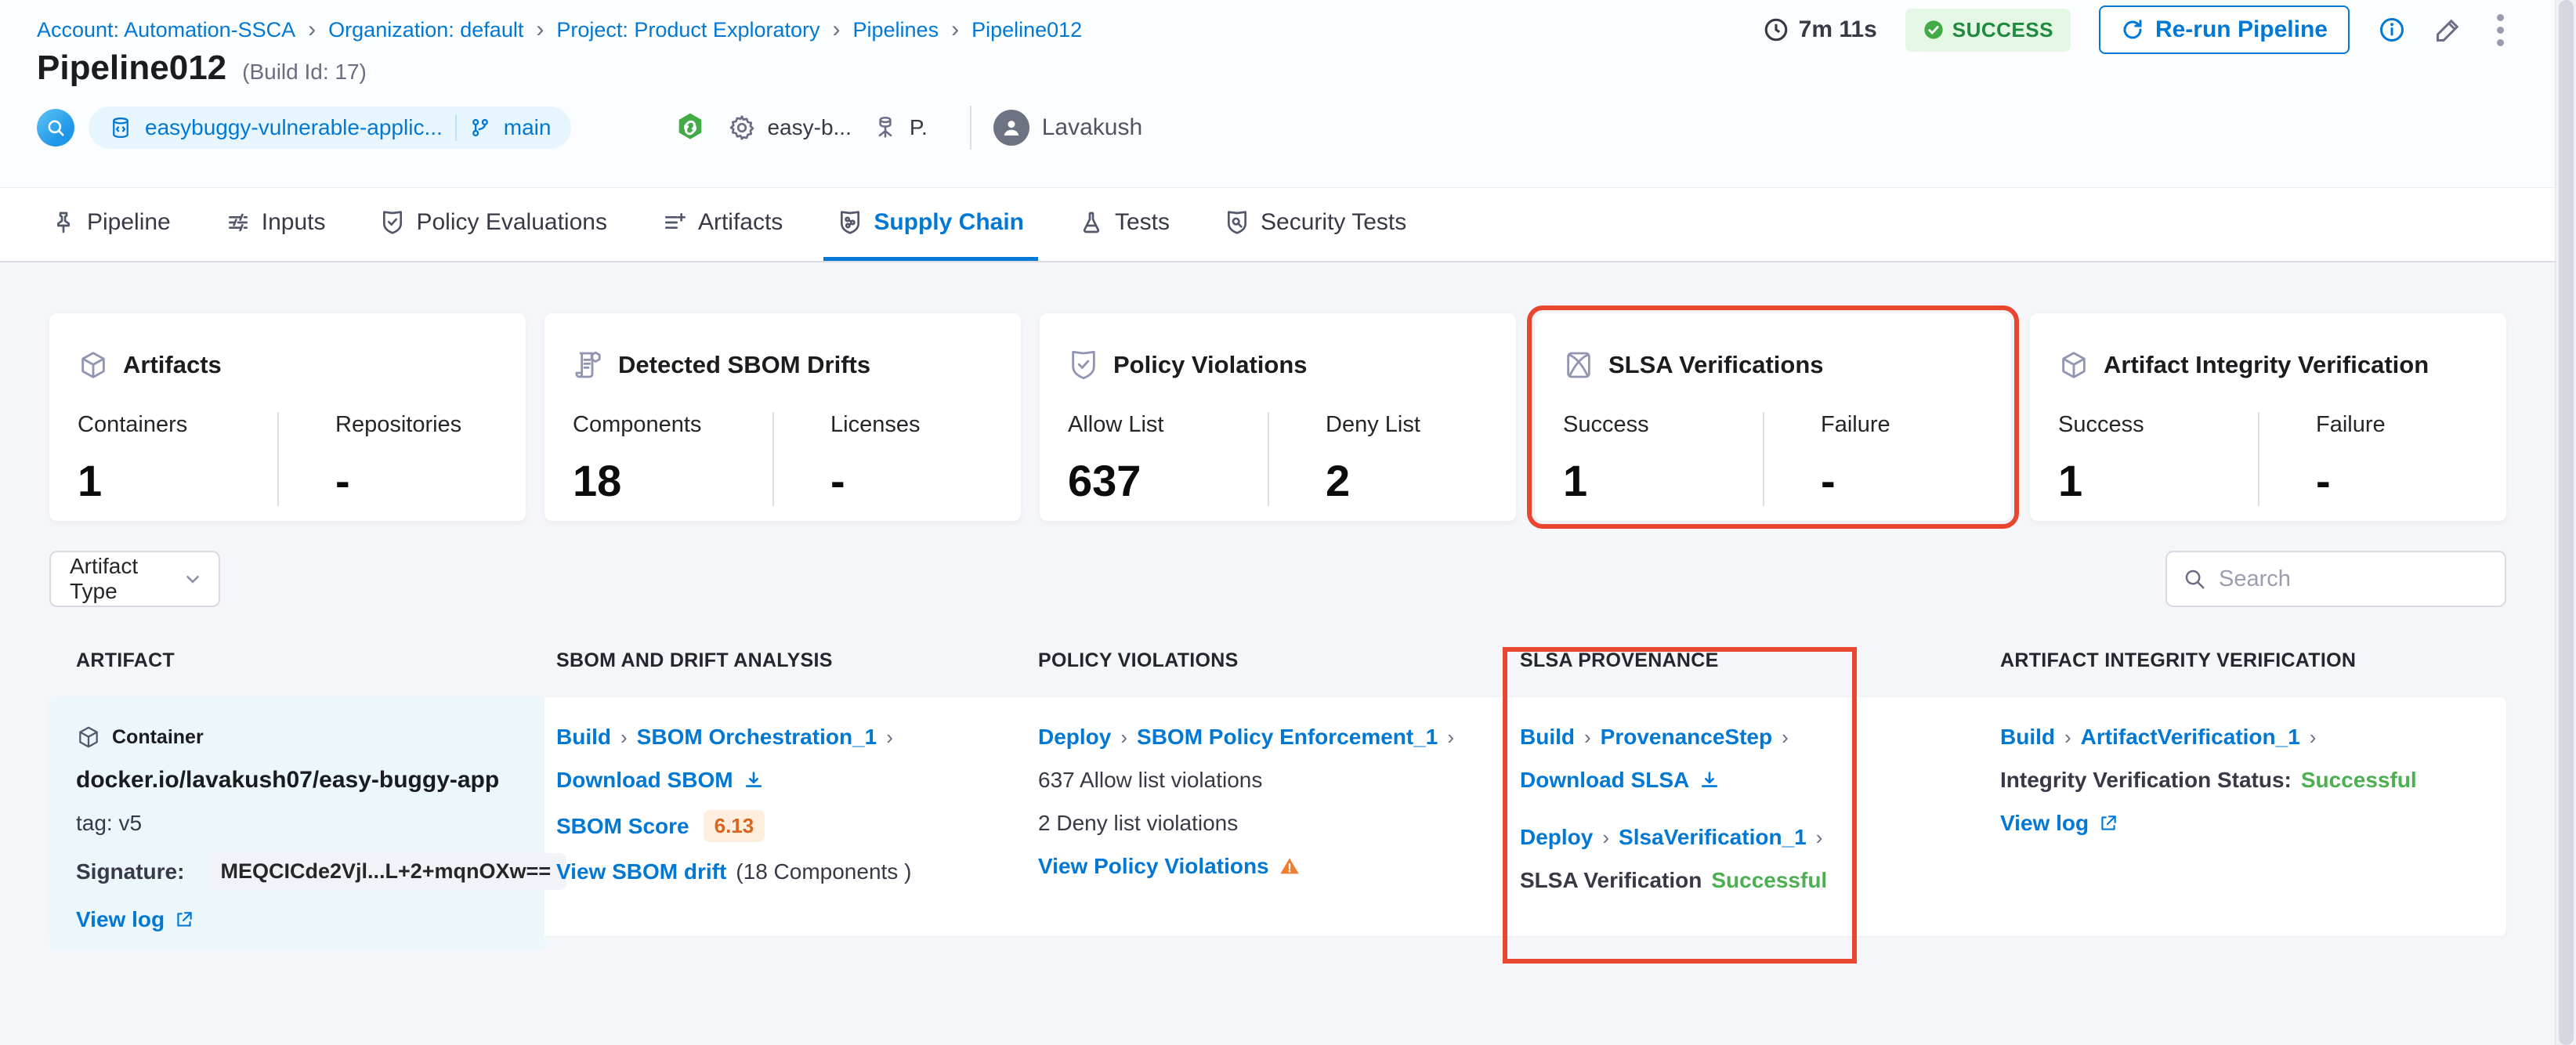 The width and height of the screenshot is (2576, 1045). I want to click on column-header-policy-violations: POLICY VIOLATIONS, so click(1139, 660).